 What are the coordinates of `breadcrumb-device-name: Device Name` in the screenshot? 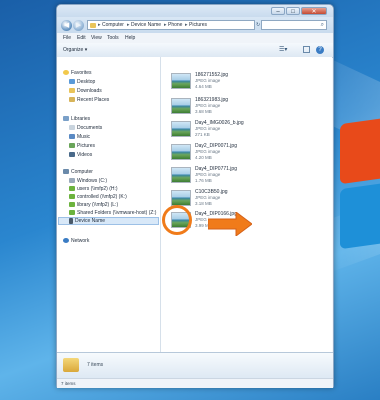 It's located at (146, 25).